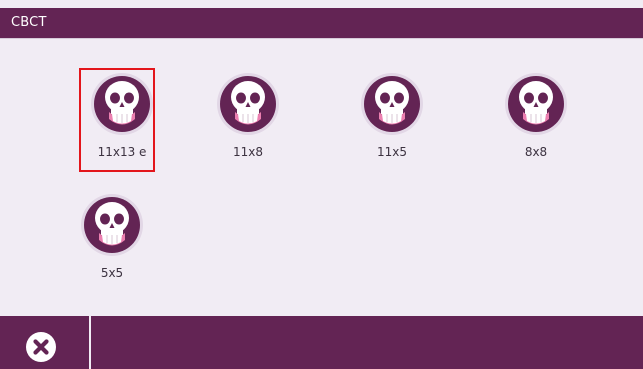 This screenshot has width=643, height=369. I want to click on protocol-label: 11x5, so click(391, 152).